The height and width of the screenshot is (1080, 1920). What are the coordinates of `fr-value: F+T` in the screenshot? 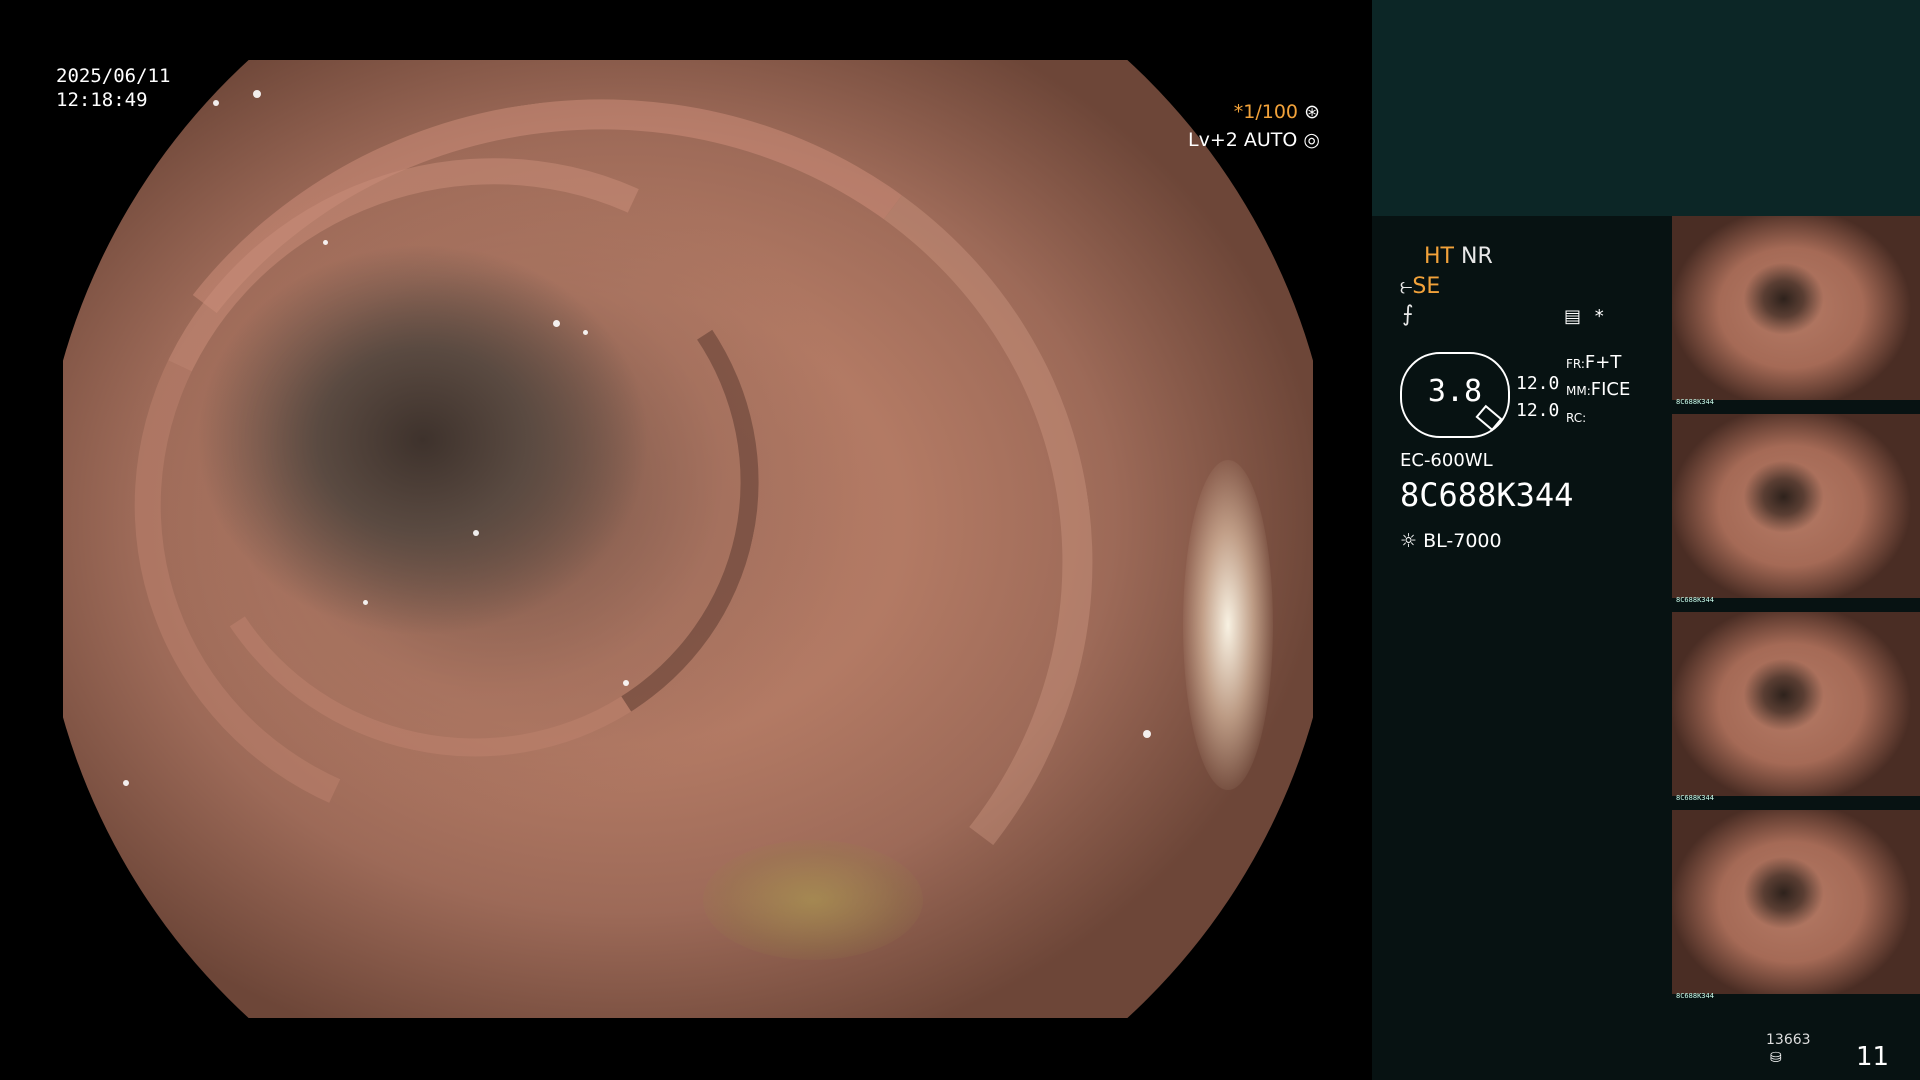 It's located at (1603, 362).